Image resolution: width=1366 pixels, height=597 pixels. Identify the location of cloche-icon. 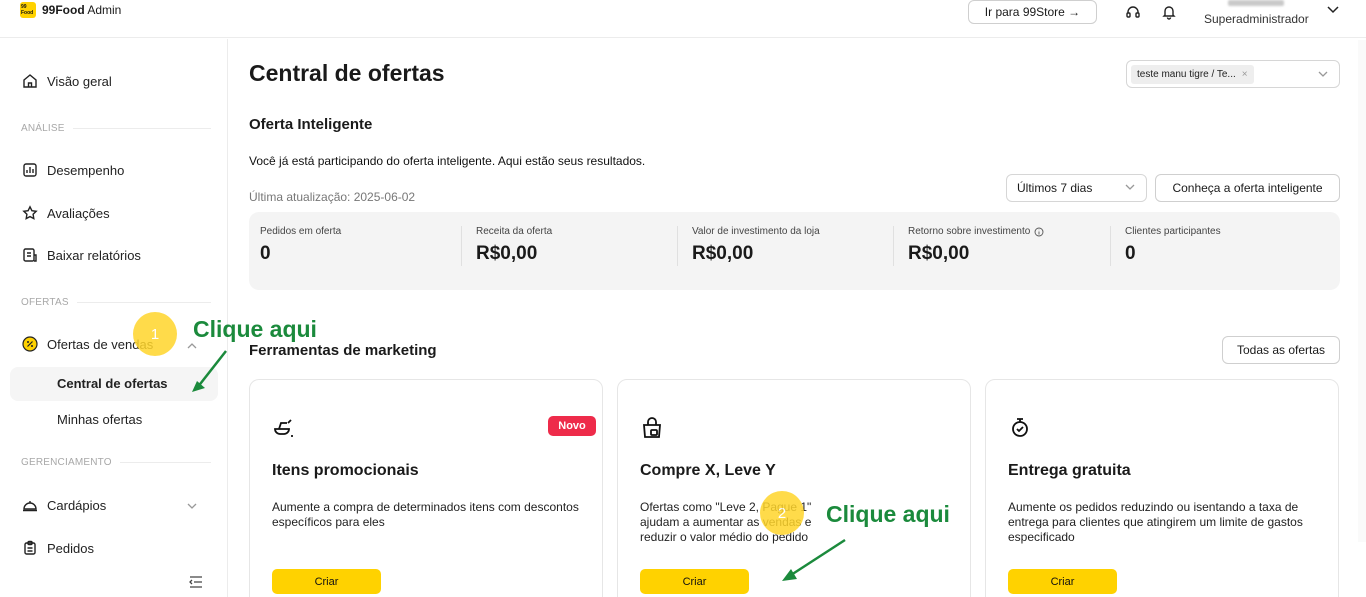
(30, 506).